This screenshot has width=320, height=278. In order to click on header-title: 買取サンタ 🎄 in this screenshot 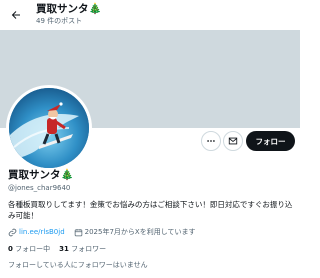, I will do `click(69, 9)`.